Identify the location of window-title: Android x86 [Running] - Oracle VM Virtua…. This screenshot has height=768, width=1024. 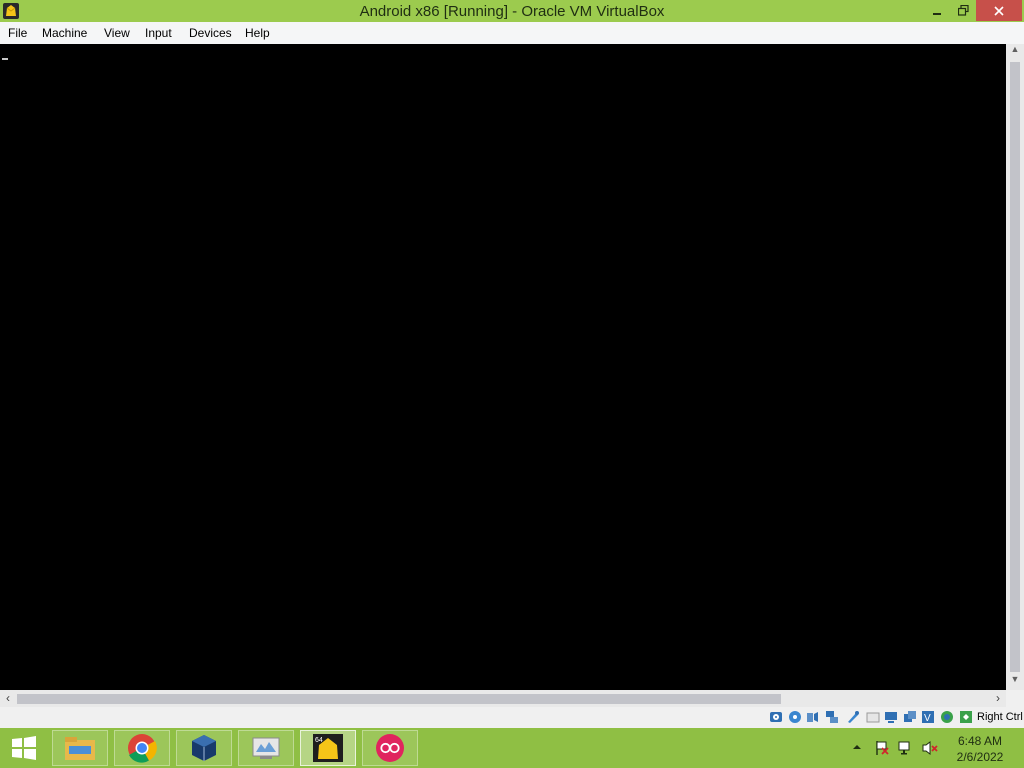
(512, 11).